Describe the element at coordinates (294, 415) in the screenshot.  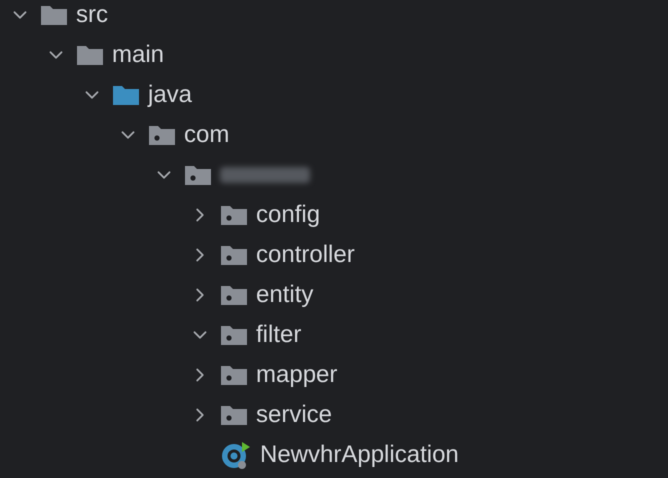
I see `tree-item-label: service` at that location.